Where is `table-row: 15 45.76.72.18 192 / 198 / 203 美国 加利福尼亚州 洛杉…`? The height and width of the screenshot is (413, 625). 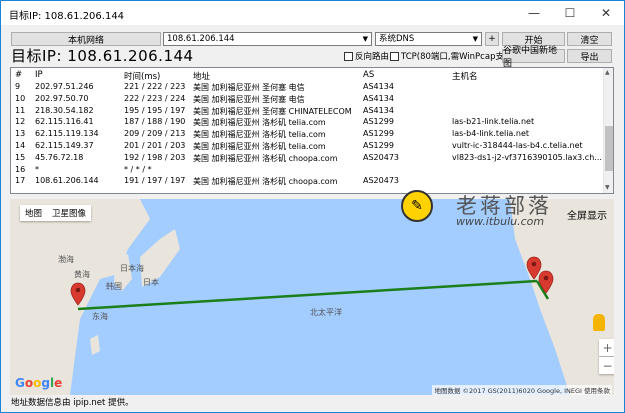 table-row: 15 45.76.72.18 192 / 198 / 203 美国 加利福尼亚州 洛杉… is located at coordinates (308, 158).